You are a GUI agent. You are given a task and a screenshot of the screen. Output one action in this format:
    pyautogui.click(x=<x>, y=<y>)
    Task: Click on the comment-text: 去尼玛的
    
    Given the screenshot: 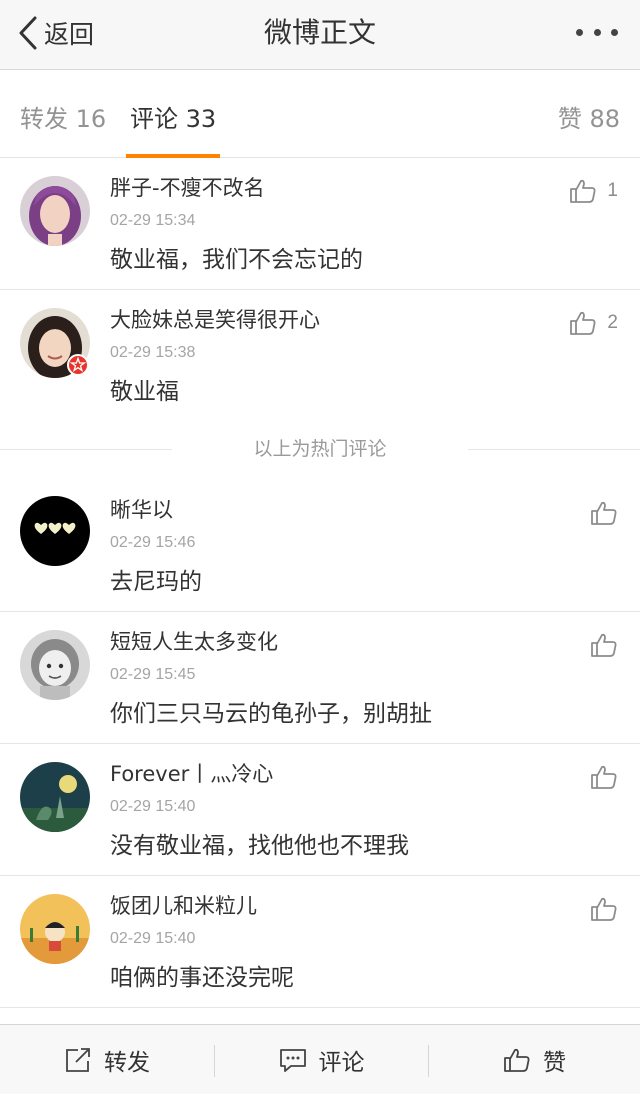 What is the action you would take?
    pyautogui.click(x=156, y=582)
    